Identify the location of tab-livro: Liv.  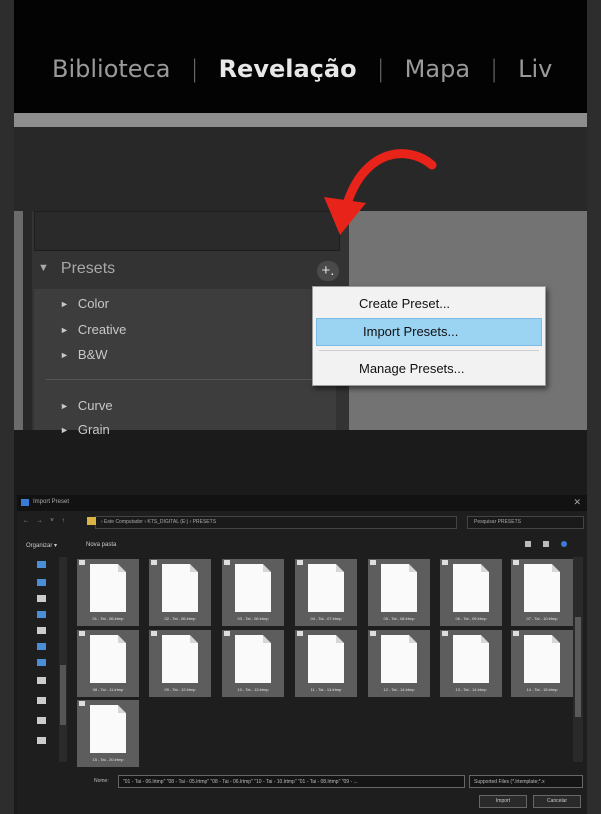
(535, 69).